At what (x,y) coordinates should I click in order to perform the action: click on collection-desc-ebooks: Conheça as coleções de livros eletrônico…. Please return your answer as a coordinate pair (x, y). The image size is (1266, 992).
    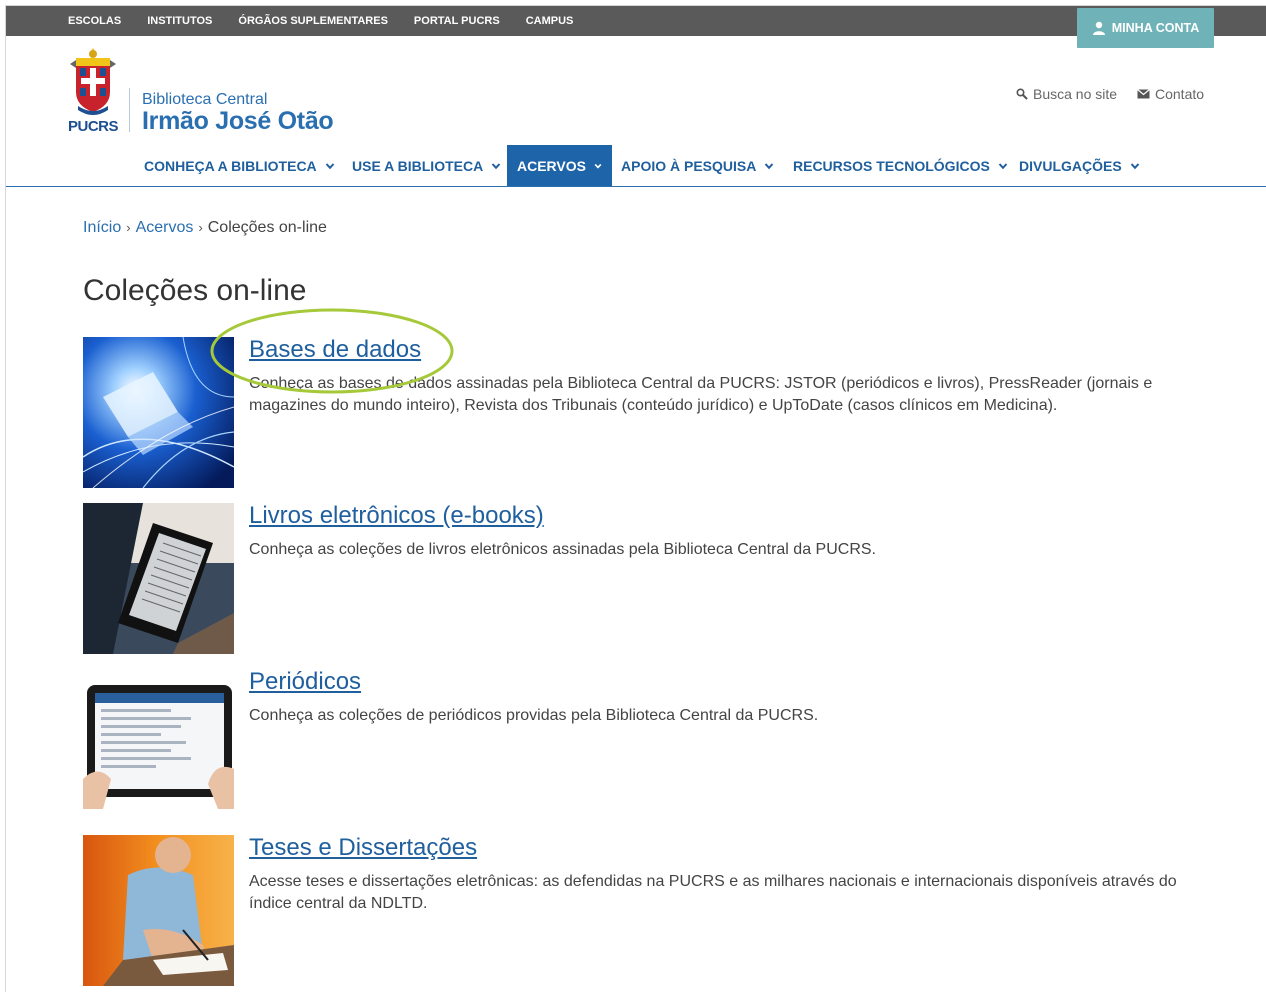
    Looking at the image, I should click on (562, 549).